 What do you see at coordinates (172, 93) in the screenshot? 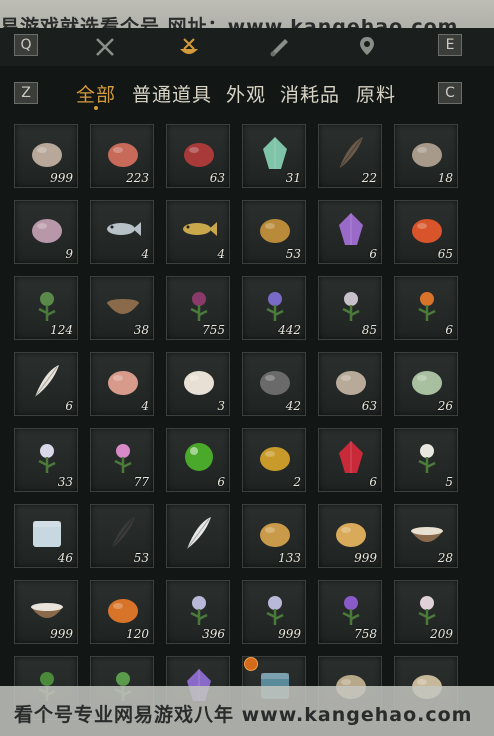
I see `tab-common-items: 普通道具` at bounding box center [172, 93].